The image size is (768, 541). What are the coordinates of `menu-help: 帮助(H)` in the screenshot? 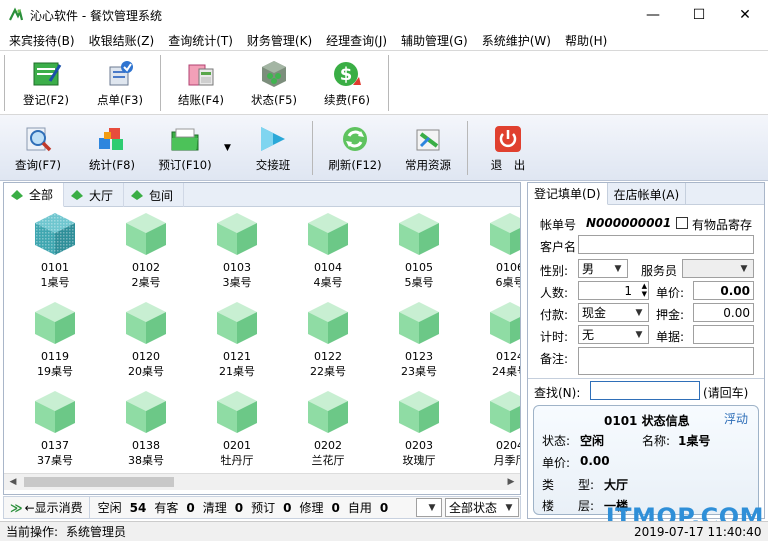 It's located at (586, 40).